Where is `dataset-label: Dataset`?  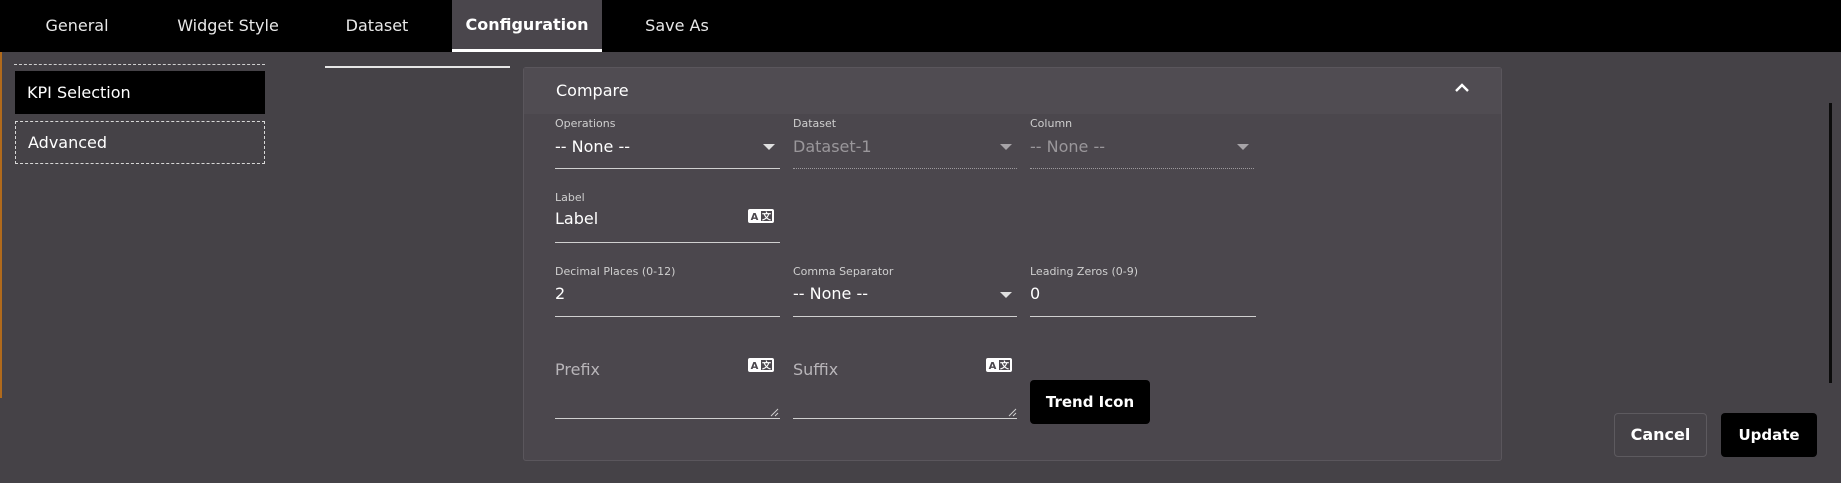
dataset-label: Dataset is located at coordinates (815, 123).